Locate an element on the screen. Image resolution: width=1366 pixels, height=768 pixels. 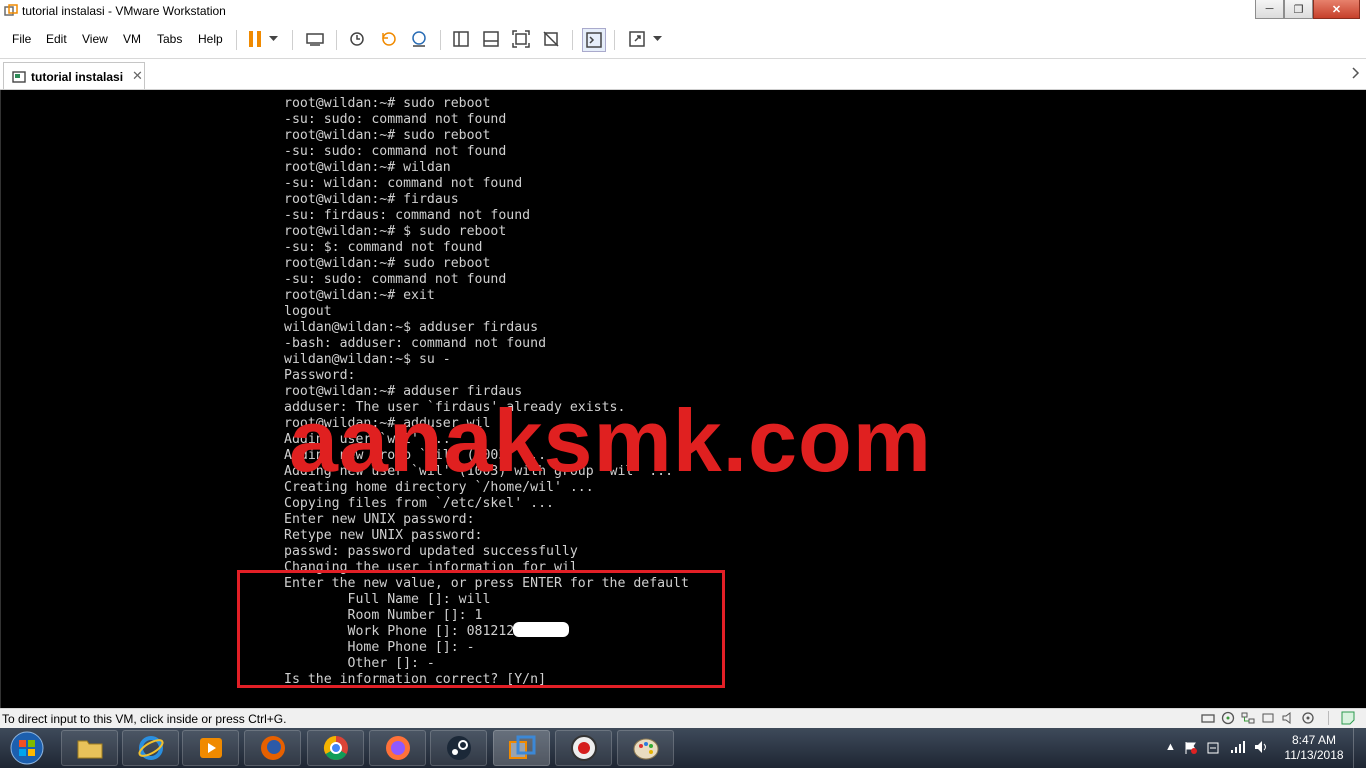
close-tab-icon: ✕ is located at coordinates (137, 76).